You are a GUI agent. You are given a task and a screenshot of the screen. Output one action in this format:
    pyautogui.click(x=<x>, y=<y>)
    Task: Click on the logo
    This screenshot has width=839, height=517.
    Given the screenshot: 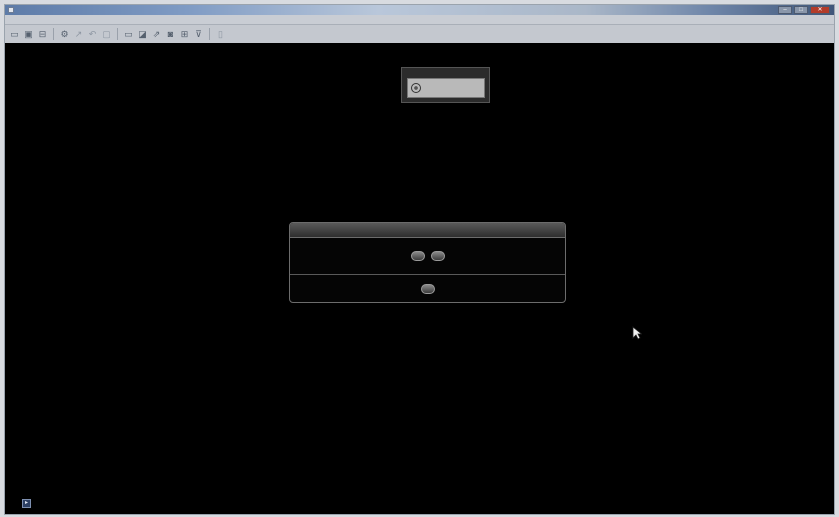 What is the action you would take?
    pyautogui.click(x=446, y=88)
    